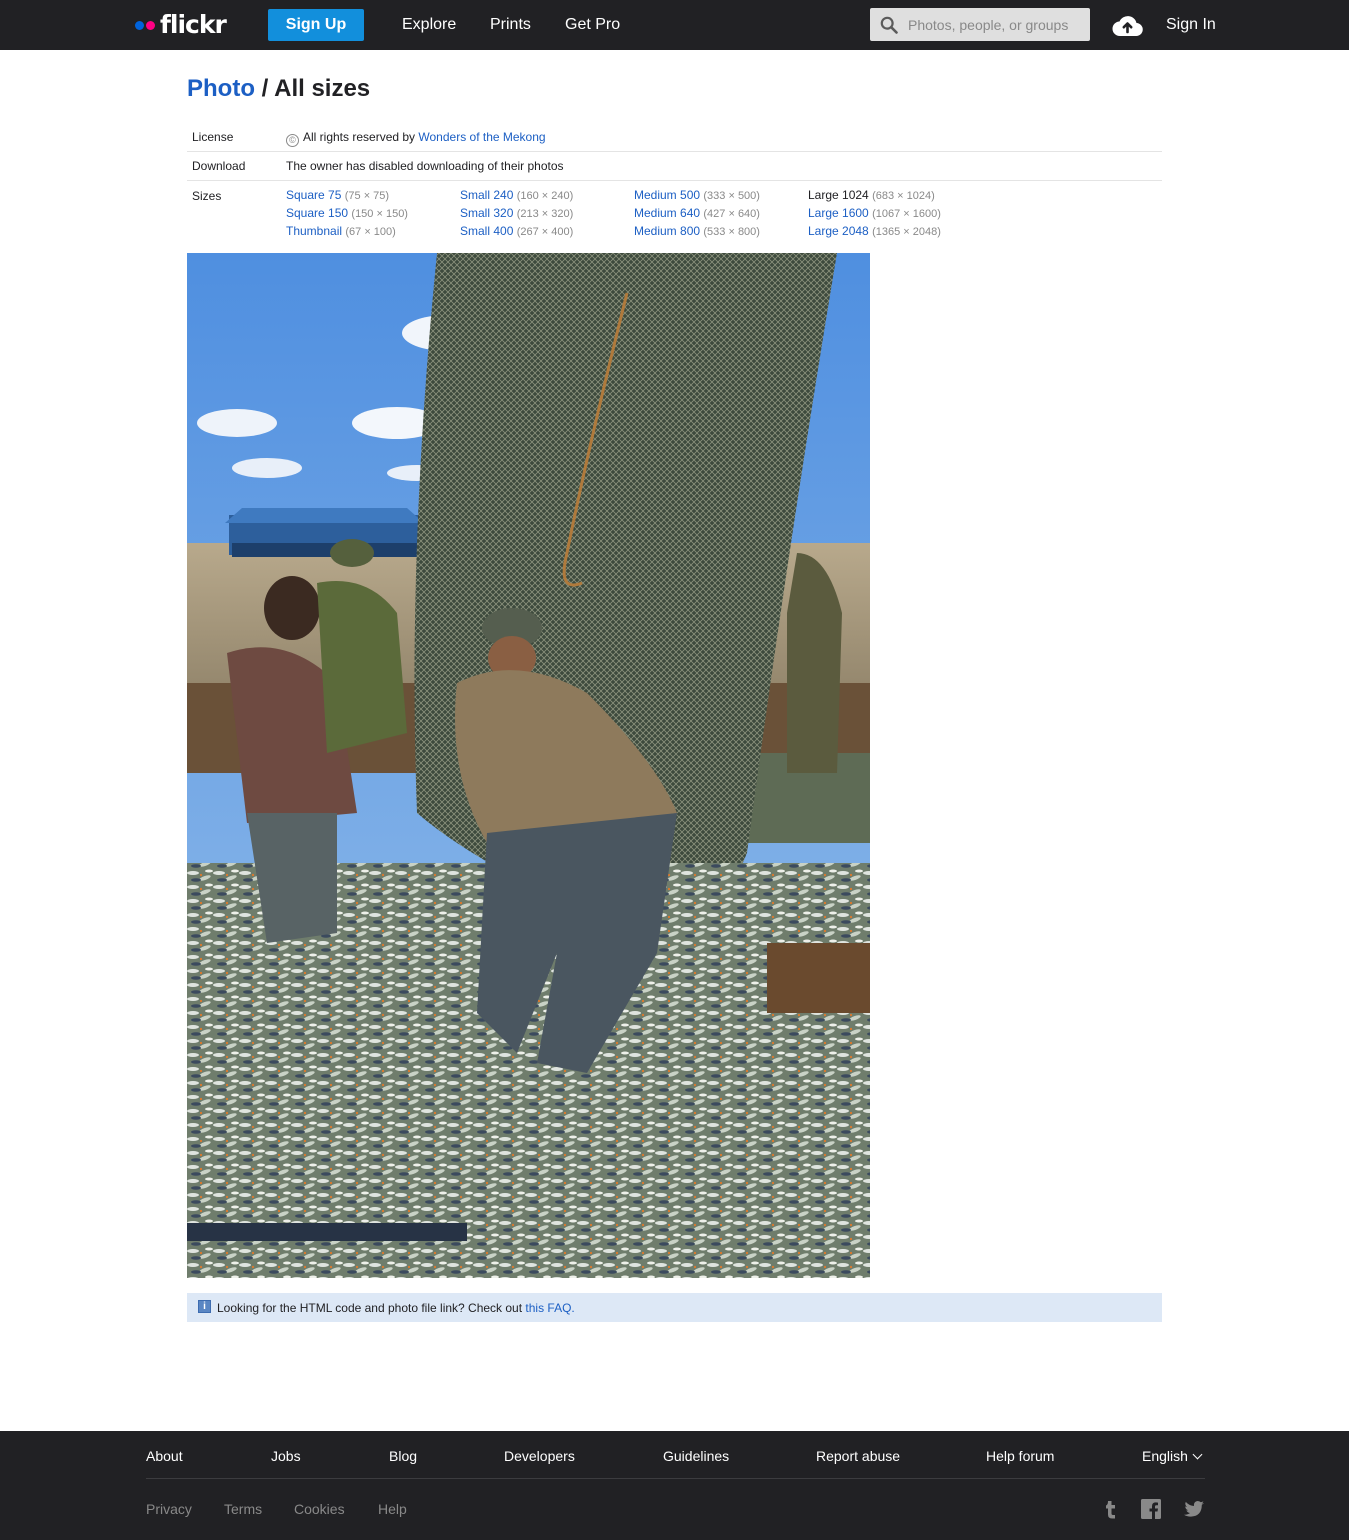 The width and height of the screenshot is (1349, 1540). What do you see at coordinates (549, 1308) in the screenshot?
I see `faq-link: this FAQ.` at bounding box center [549, 1308].